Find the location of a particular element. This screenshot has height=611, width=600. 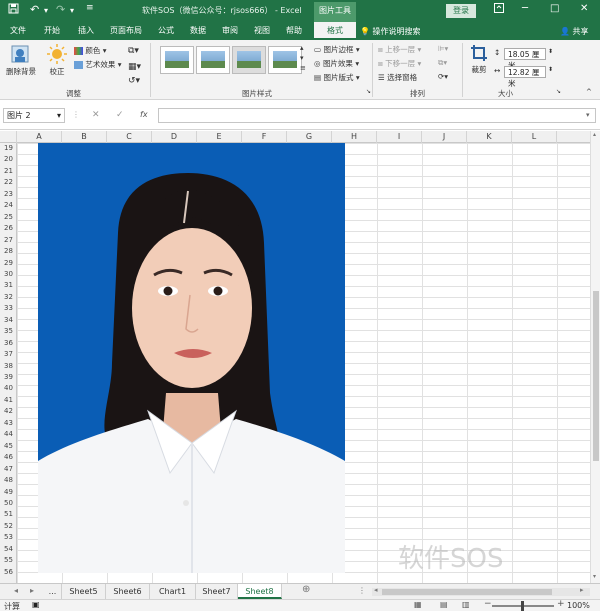

change-picture-icon: ▦▾ is located at coordinates (134, 67).